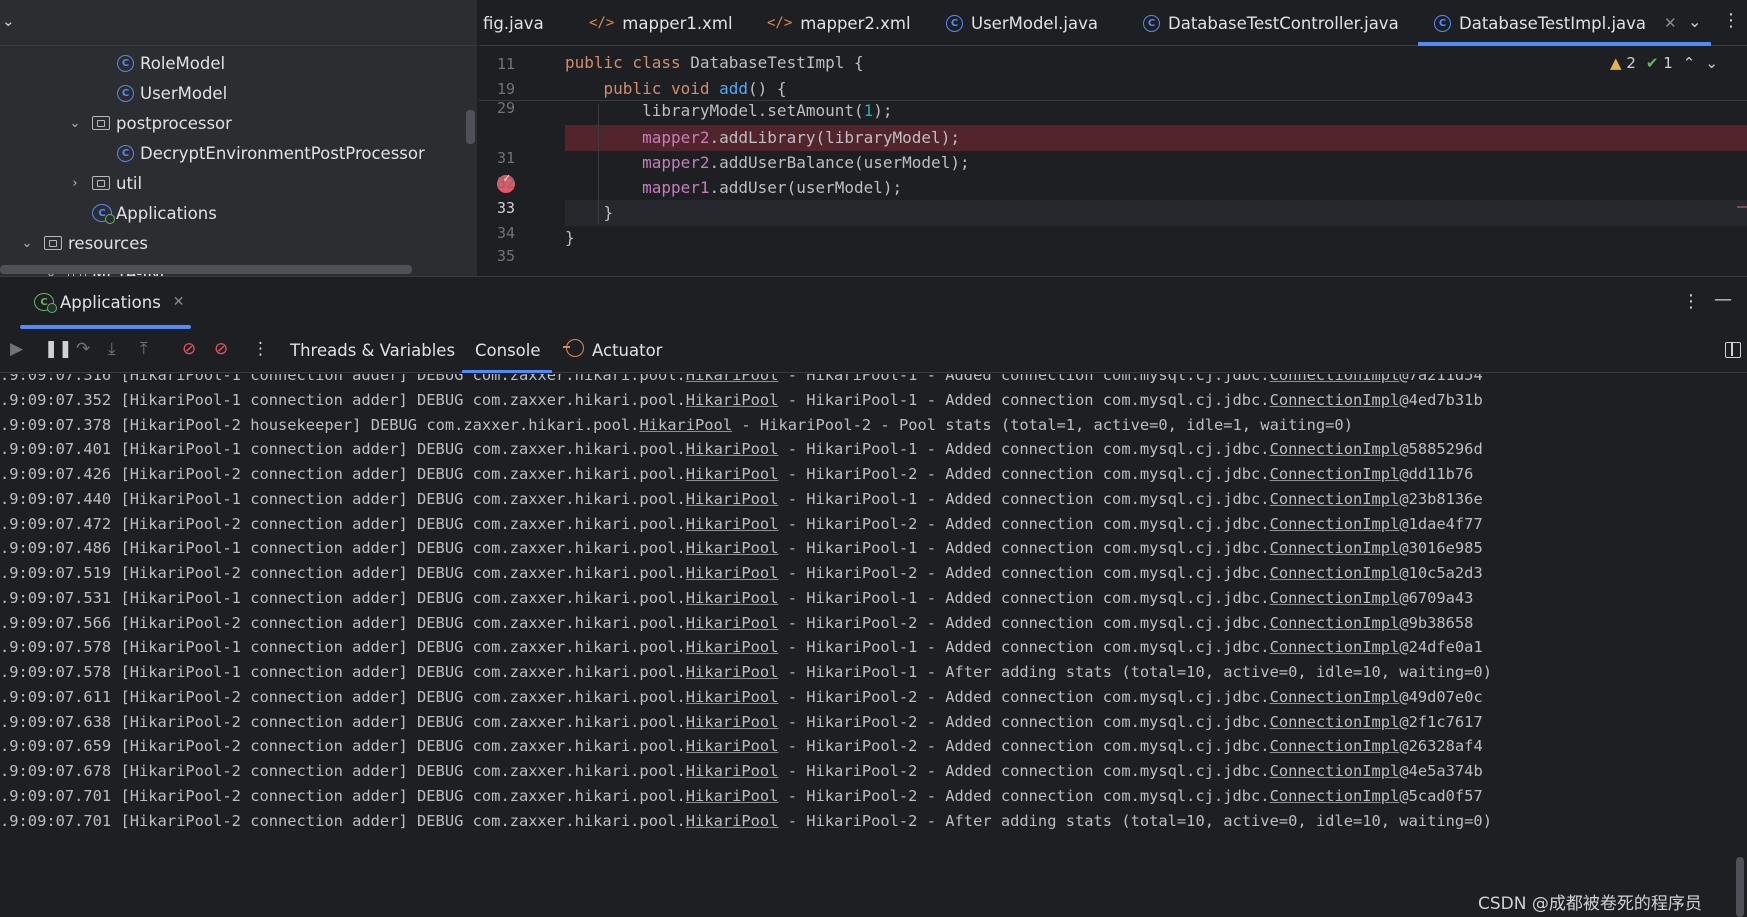 This screenshot has width=1747, height=917. Describe the element at coordinates (873, 303) in the screenshot. I see `debug-tab-bar: C Applications ✕ ⋮ —` at that location.